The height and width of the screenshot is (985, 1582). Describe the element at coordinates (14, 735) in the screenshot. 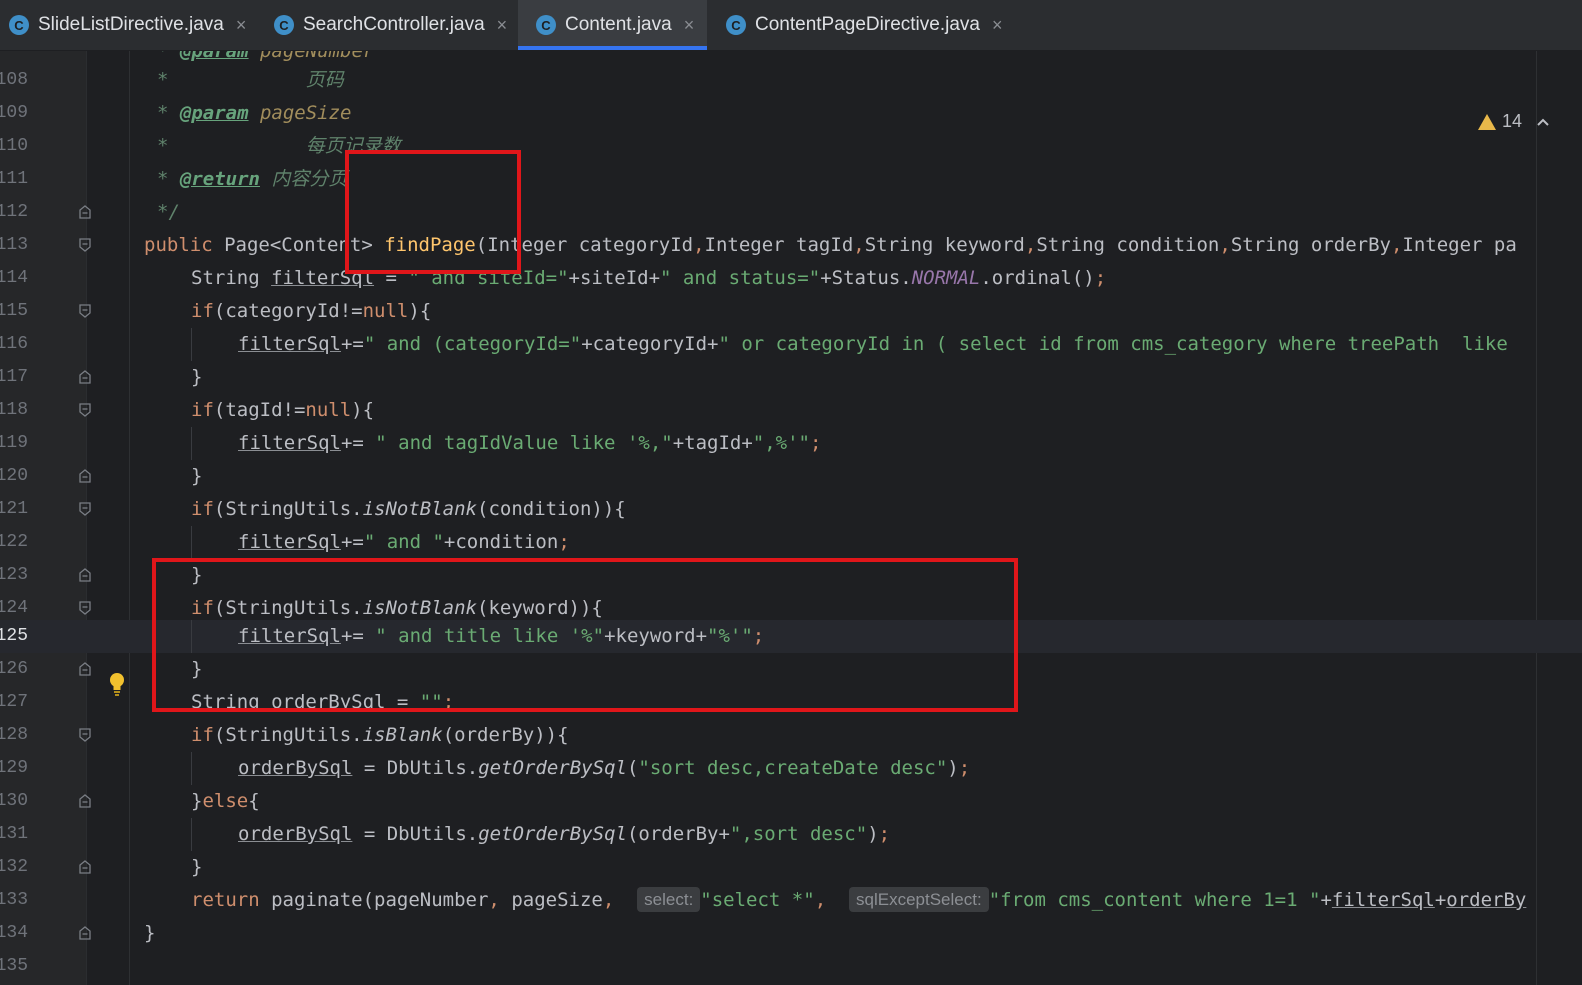

I see `line-number: 128` at that location.